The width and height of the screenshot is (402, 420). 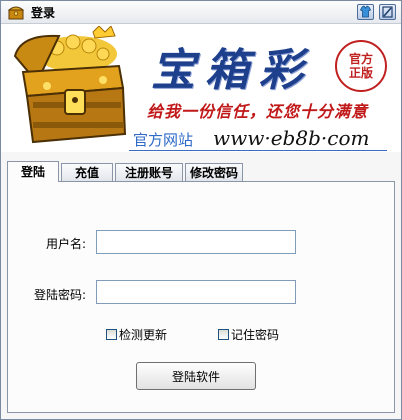 What do you see at coordinates (16, 12) in the screenshot?
I see `treasure-chest-icon` at bounding box center [16, 12].